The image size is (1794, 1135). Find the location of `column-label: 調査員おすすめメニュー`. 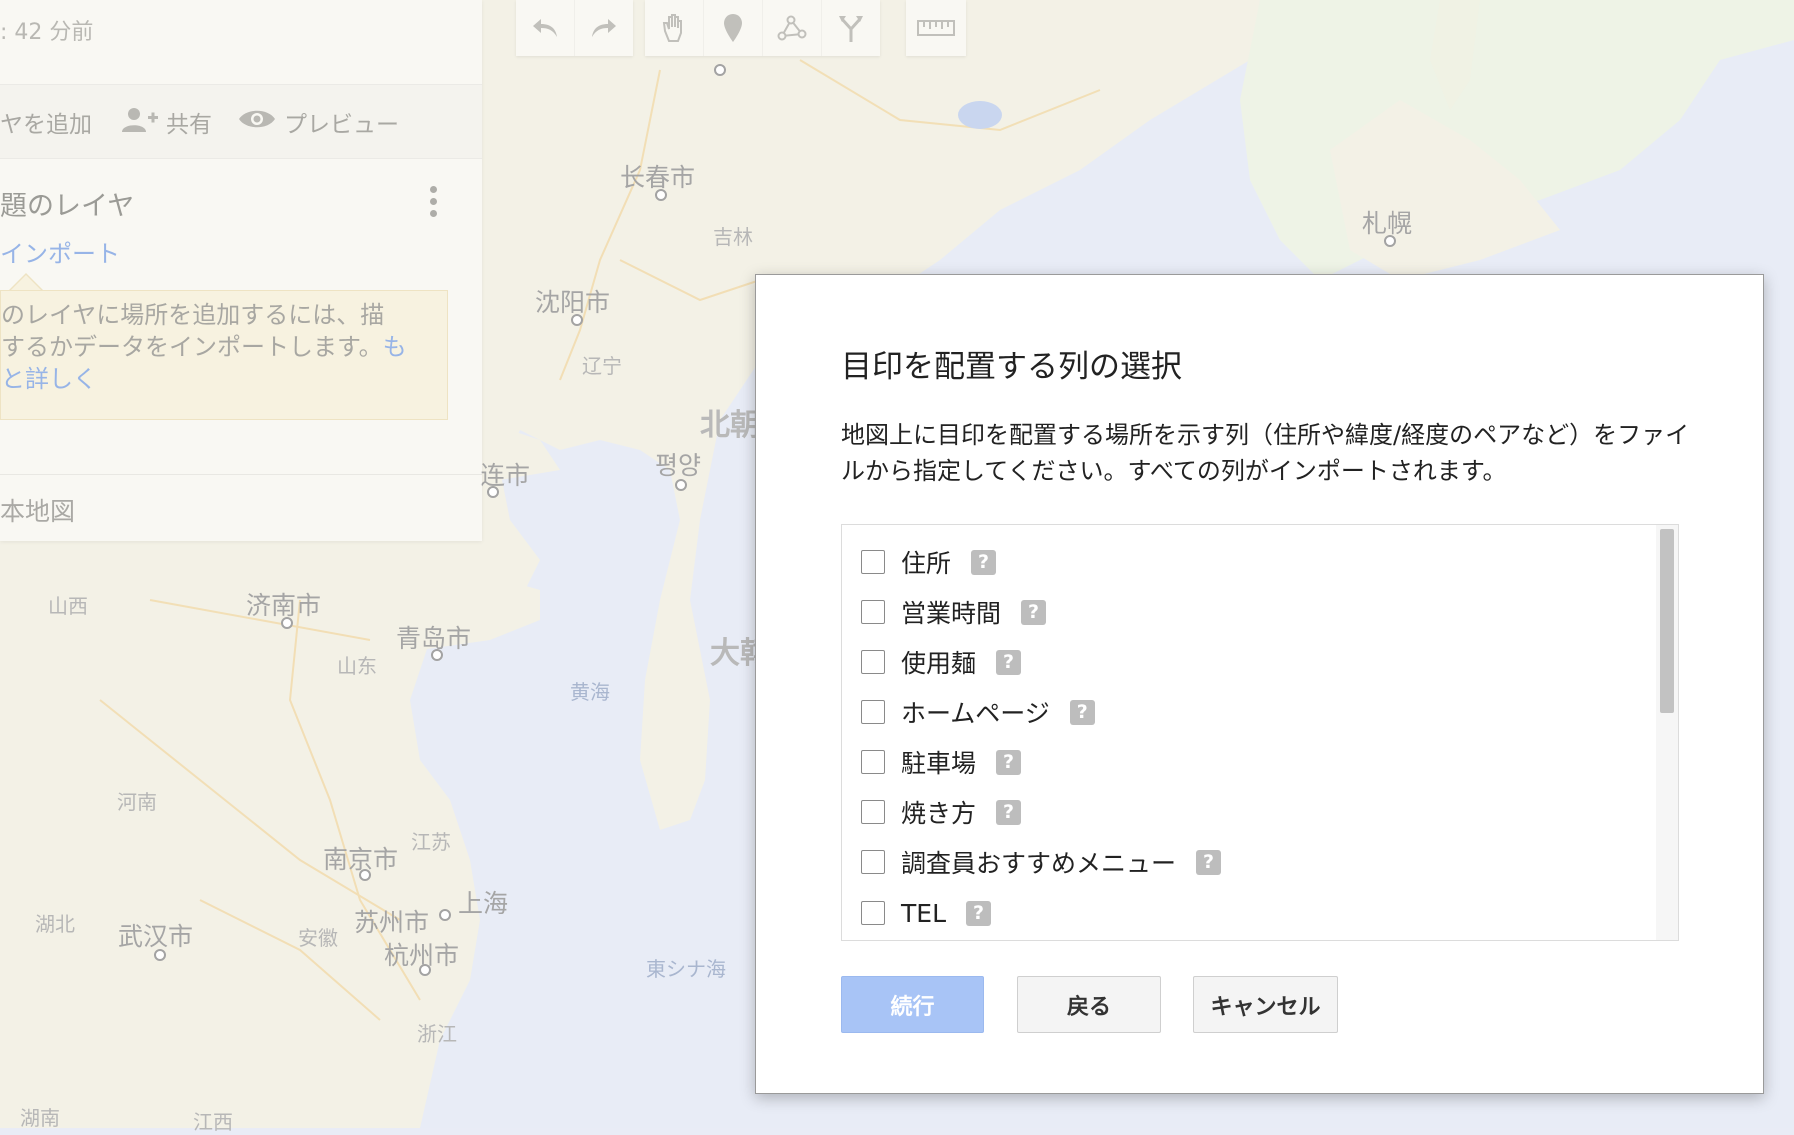

column-label: 調査員おすすめメニュー is located at coordinates (1039, 863).